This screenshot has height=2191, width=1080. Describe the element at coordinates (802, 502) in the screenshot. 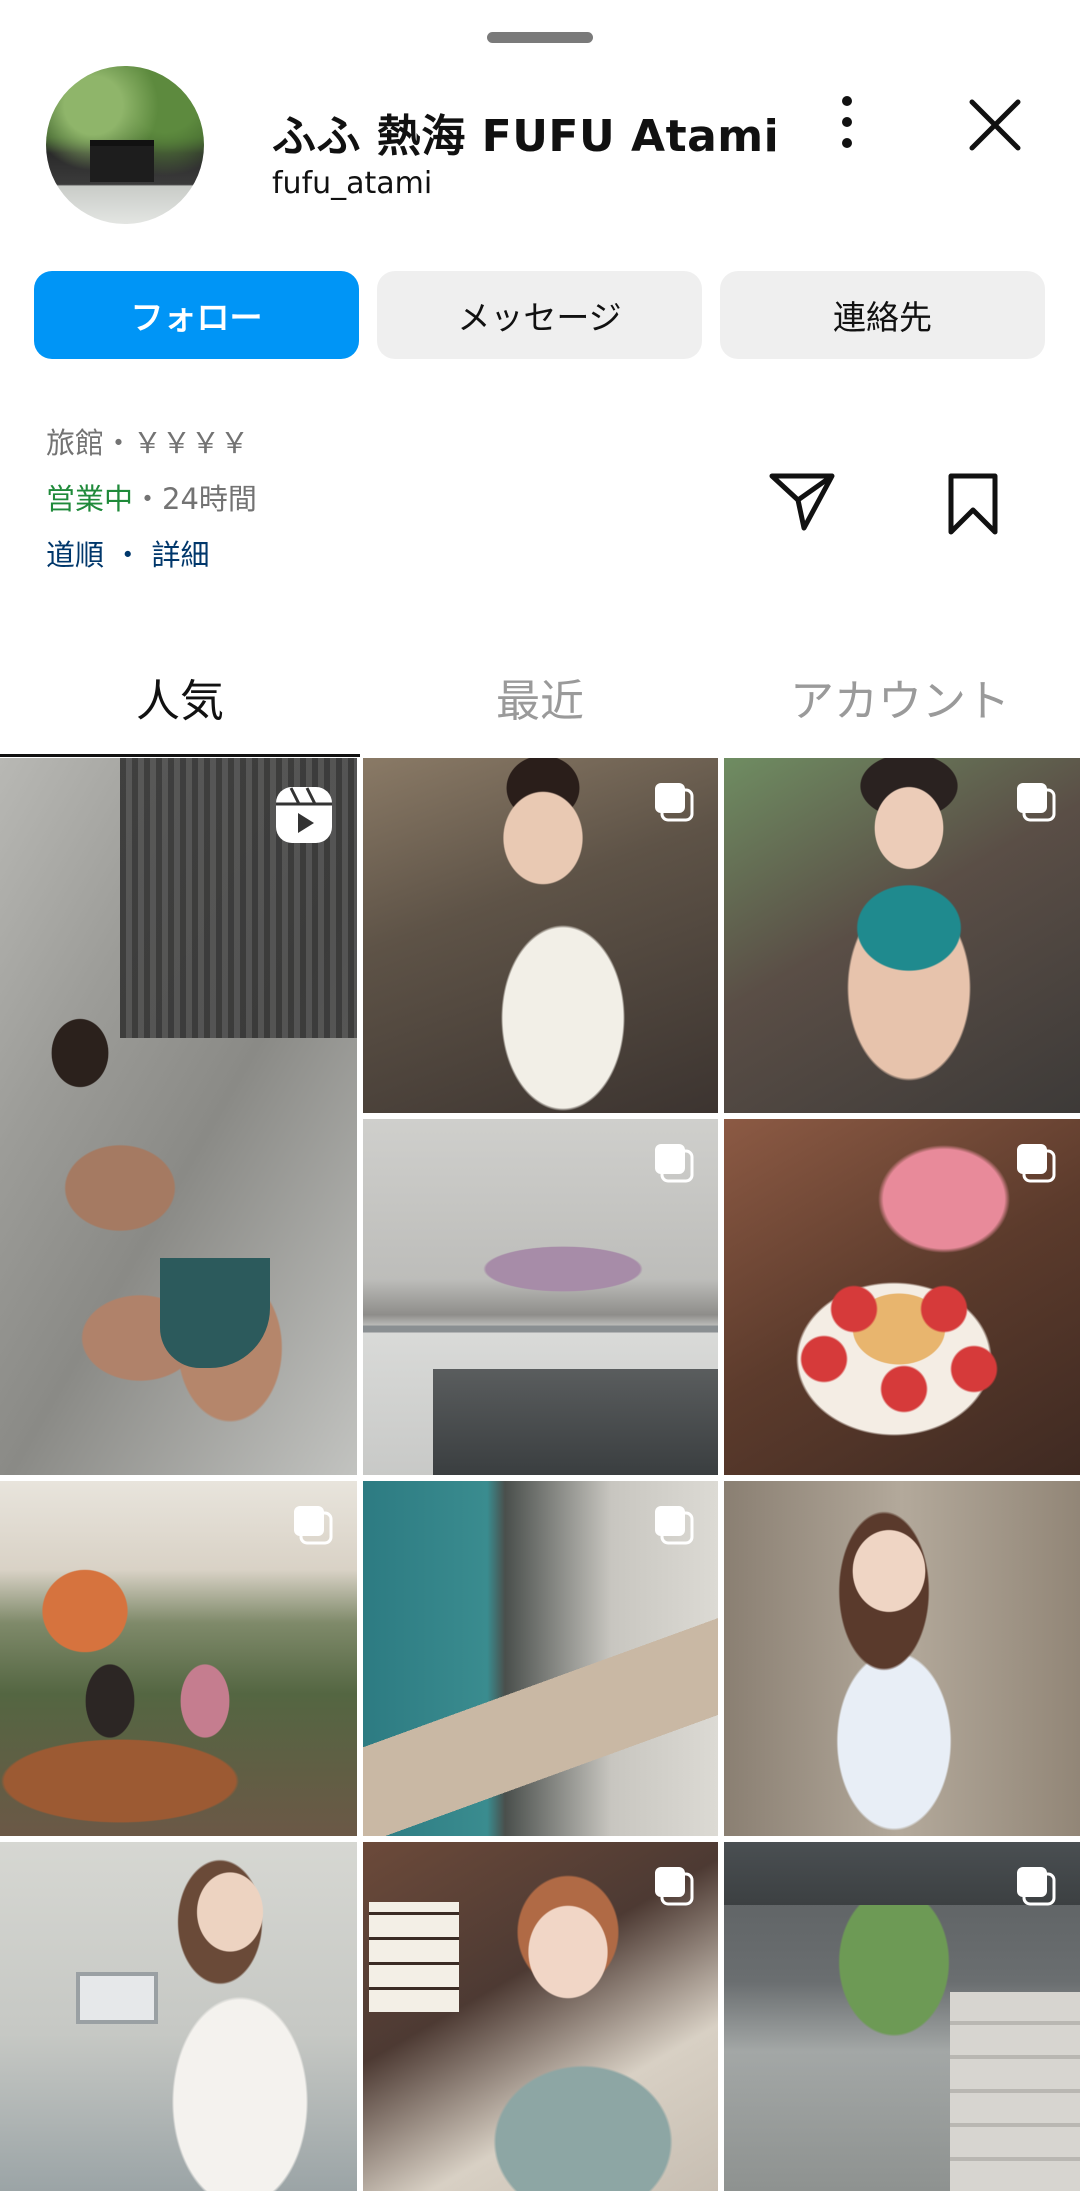

I see `send-icon` at that location.